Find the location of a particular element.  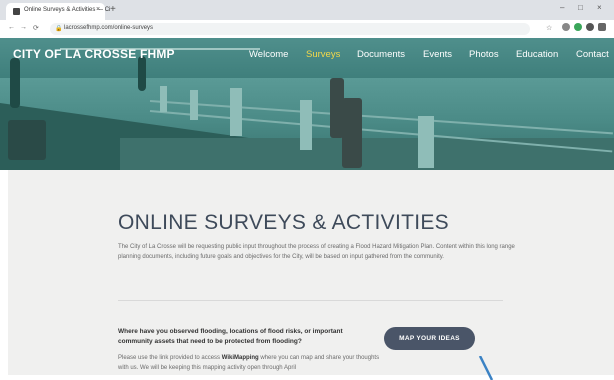

extension-icon is located at coordinates (566, 27).